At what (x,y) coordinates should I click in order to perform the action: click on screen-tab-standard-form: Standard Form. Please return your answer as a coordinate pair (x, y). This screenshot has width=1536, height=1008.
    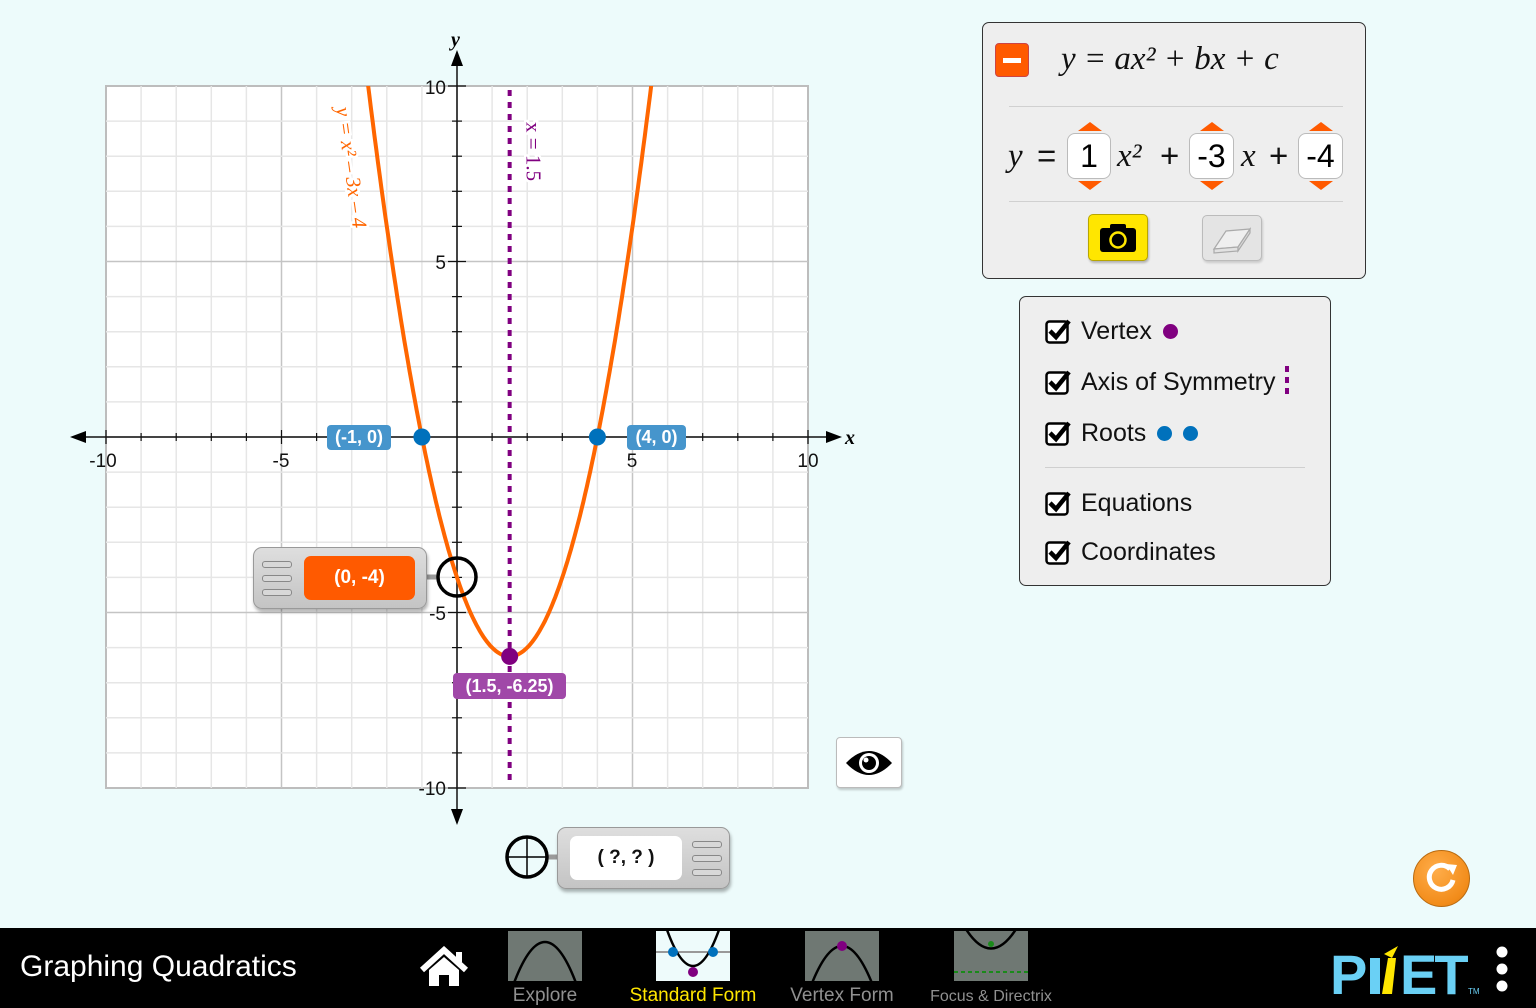
    Looking at the image, I should click on (693, 967).